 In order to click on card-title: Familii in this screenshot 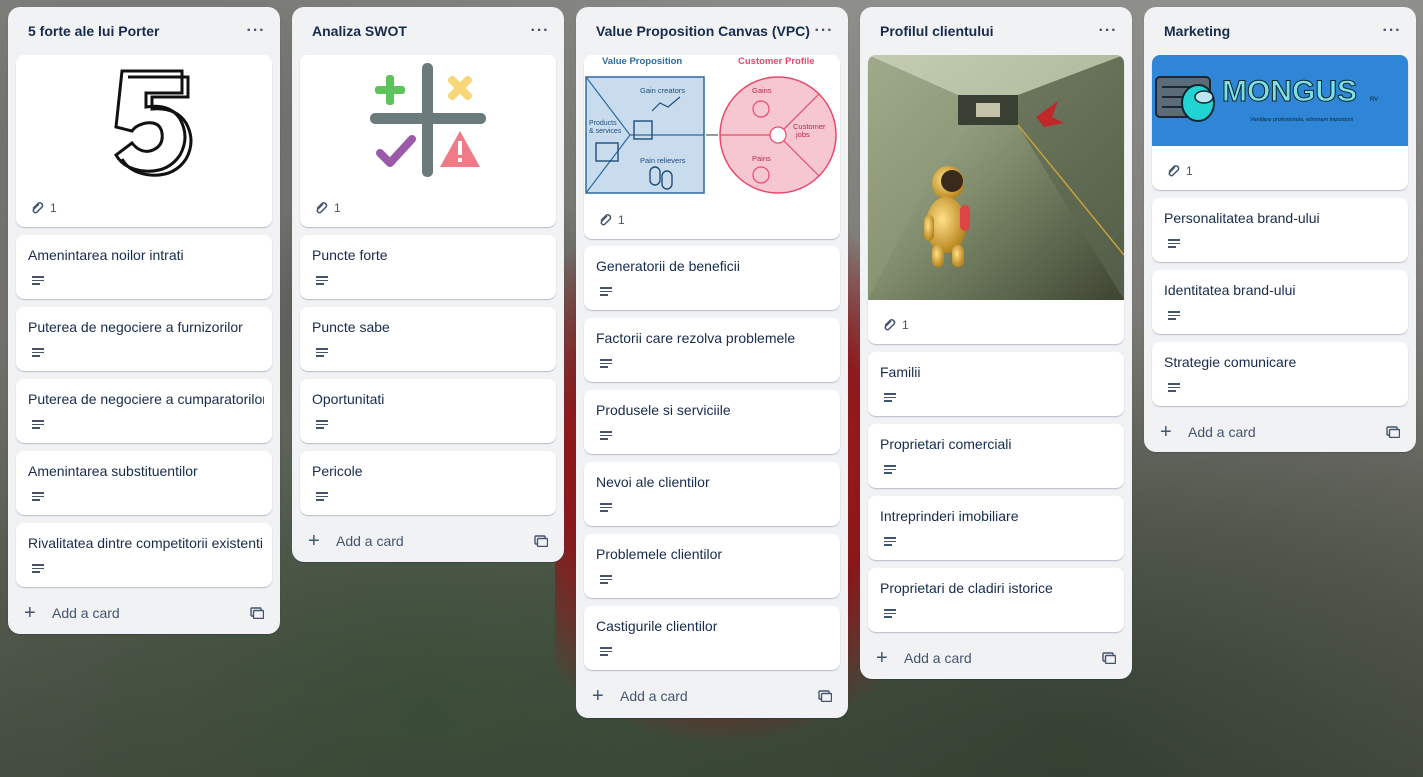, I will do `click(900, 372)`.